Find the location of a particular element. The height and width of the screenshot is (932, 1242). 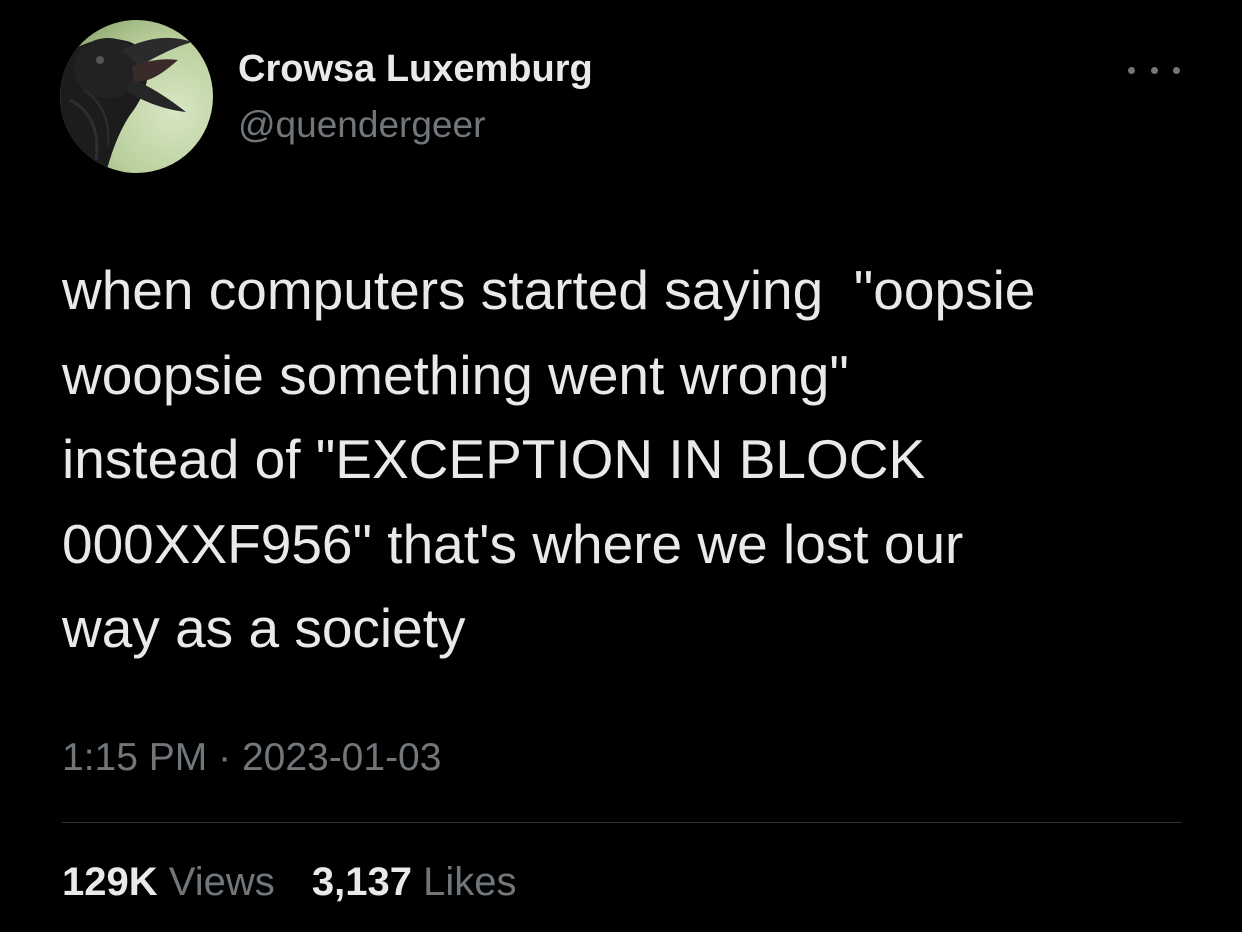

divider is located at coordinates (622, 822).